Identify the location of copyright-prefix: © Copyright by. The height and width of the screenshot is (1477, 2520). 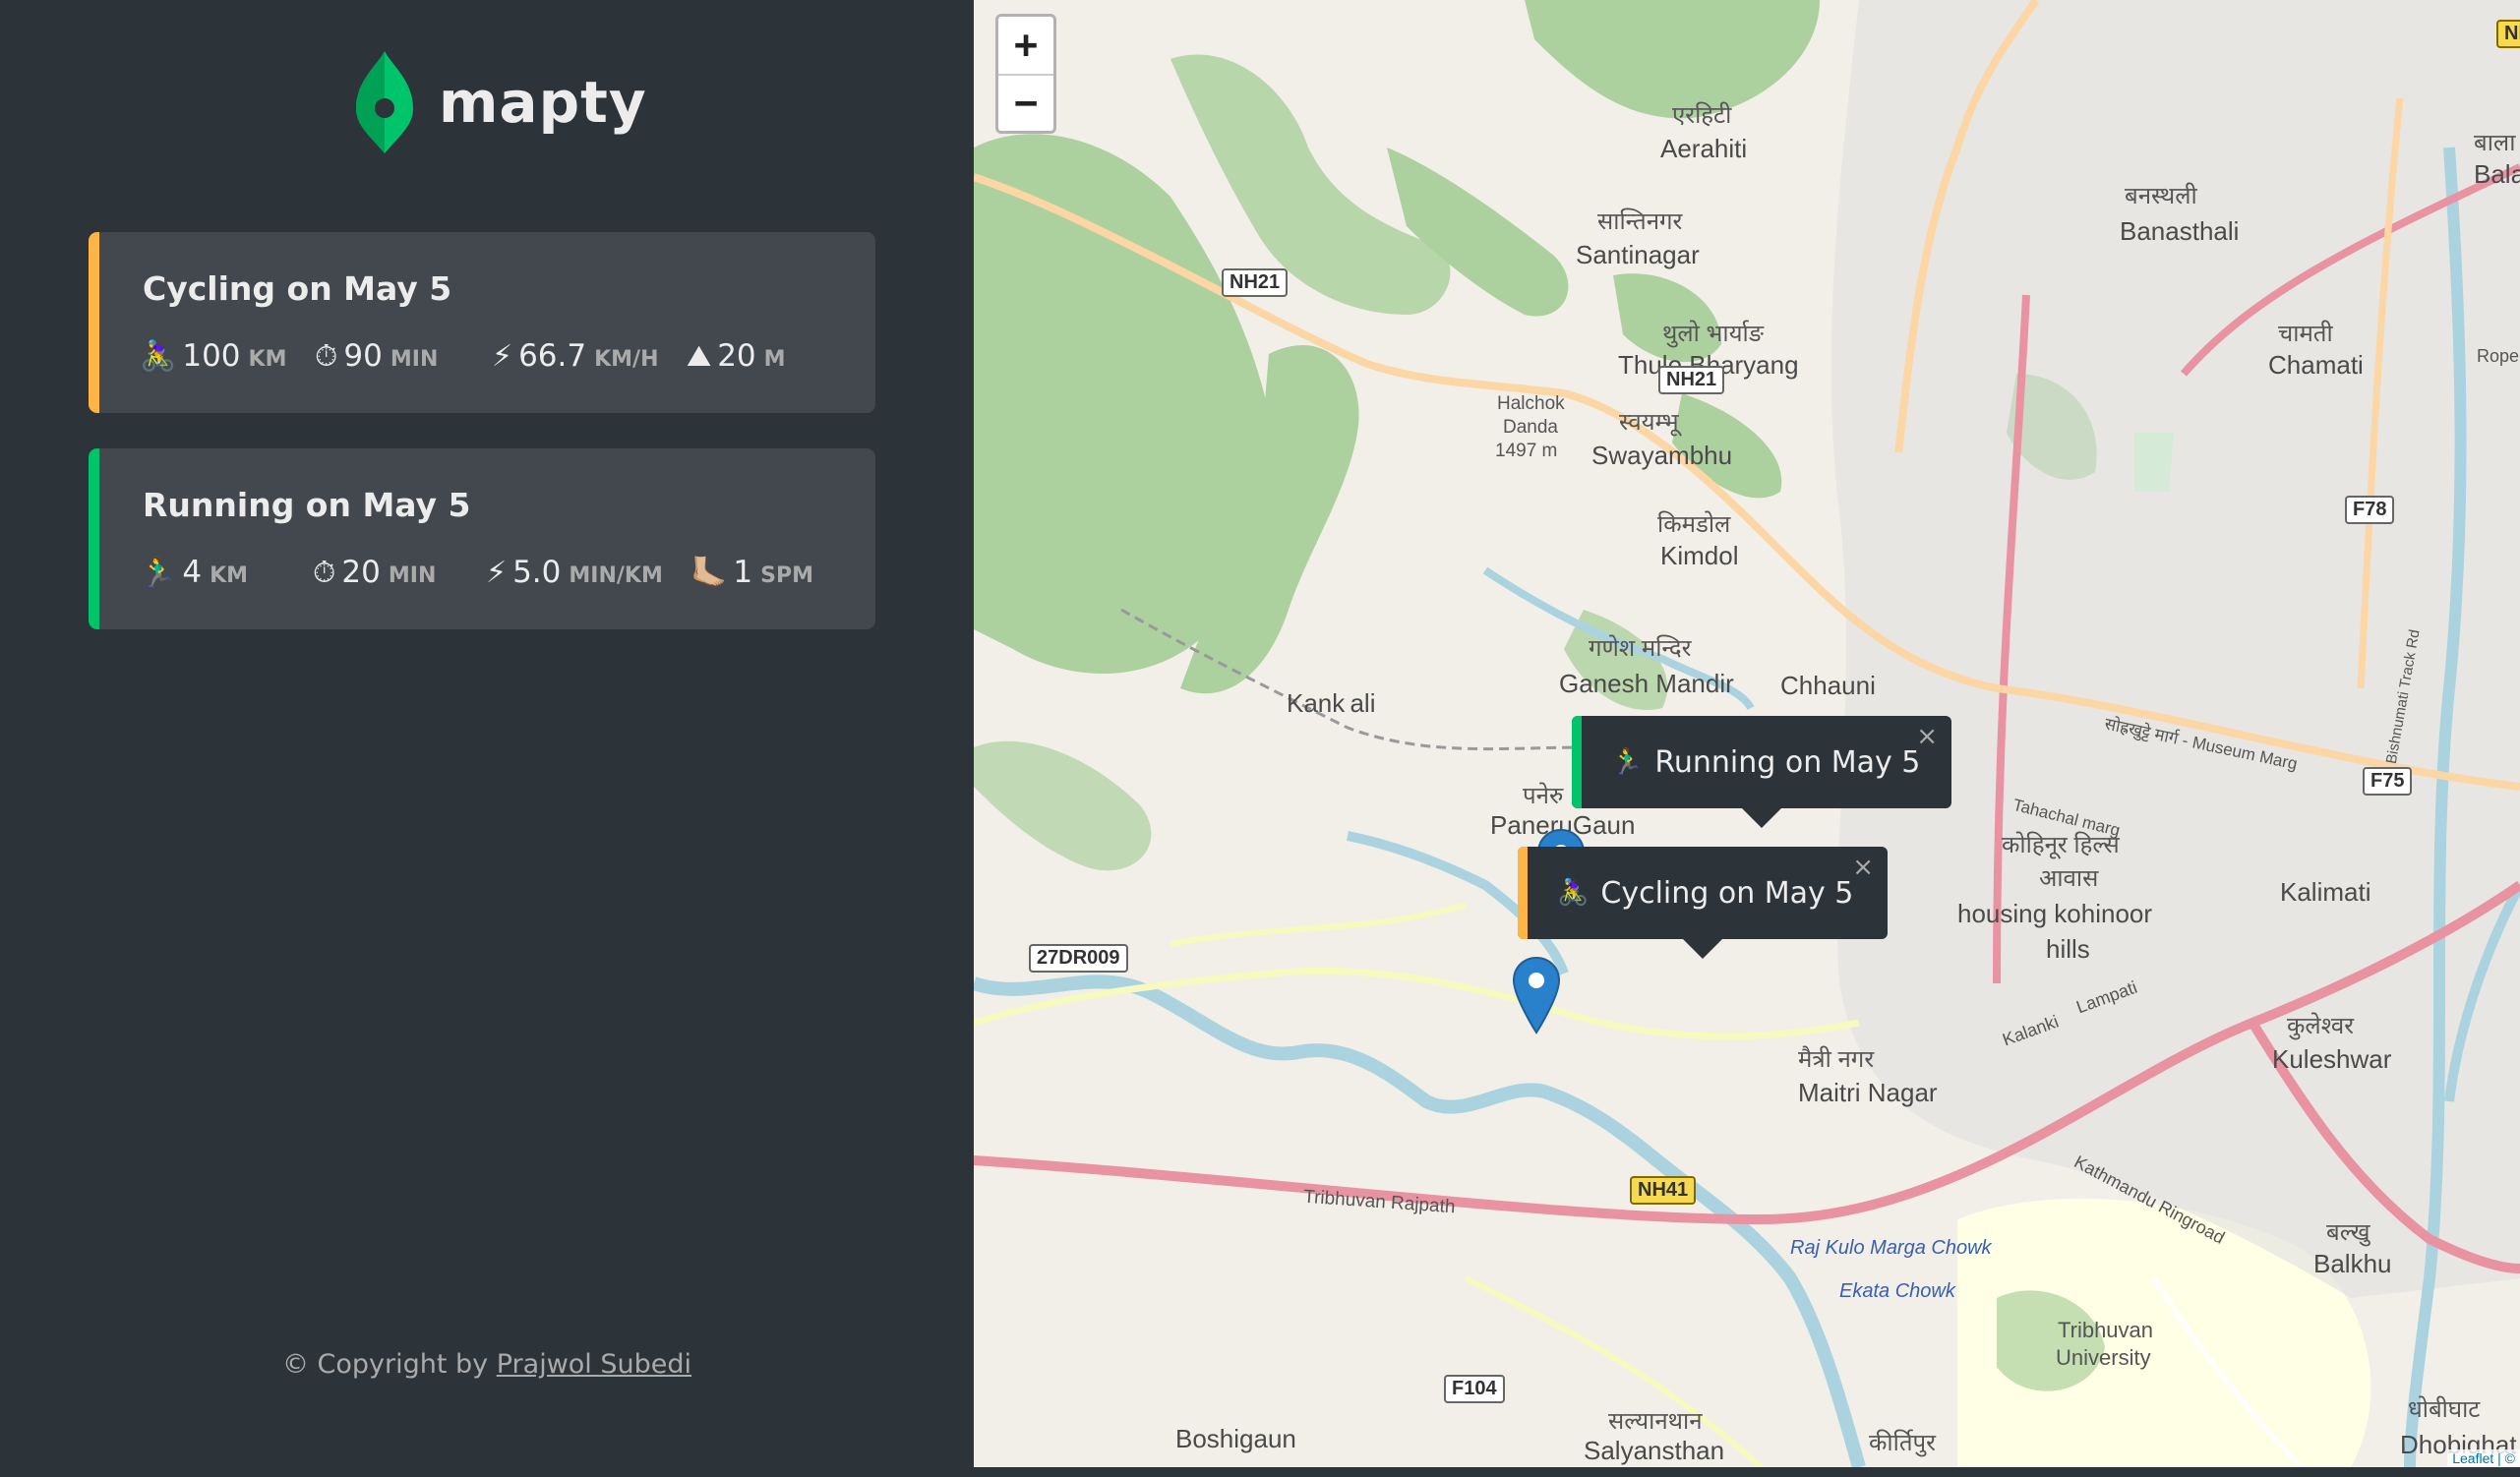
(389, 1364).